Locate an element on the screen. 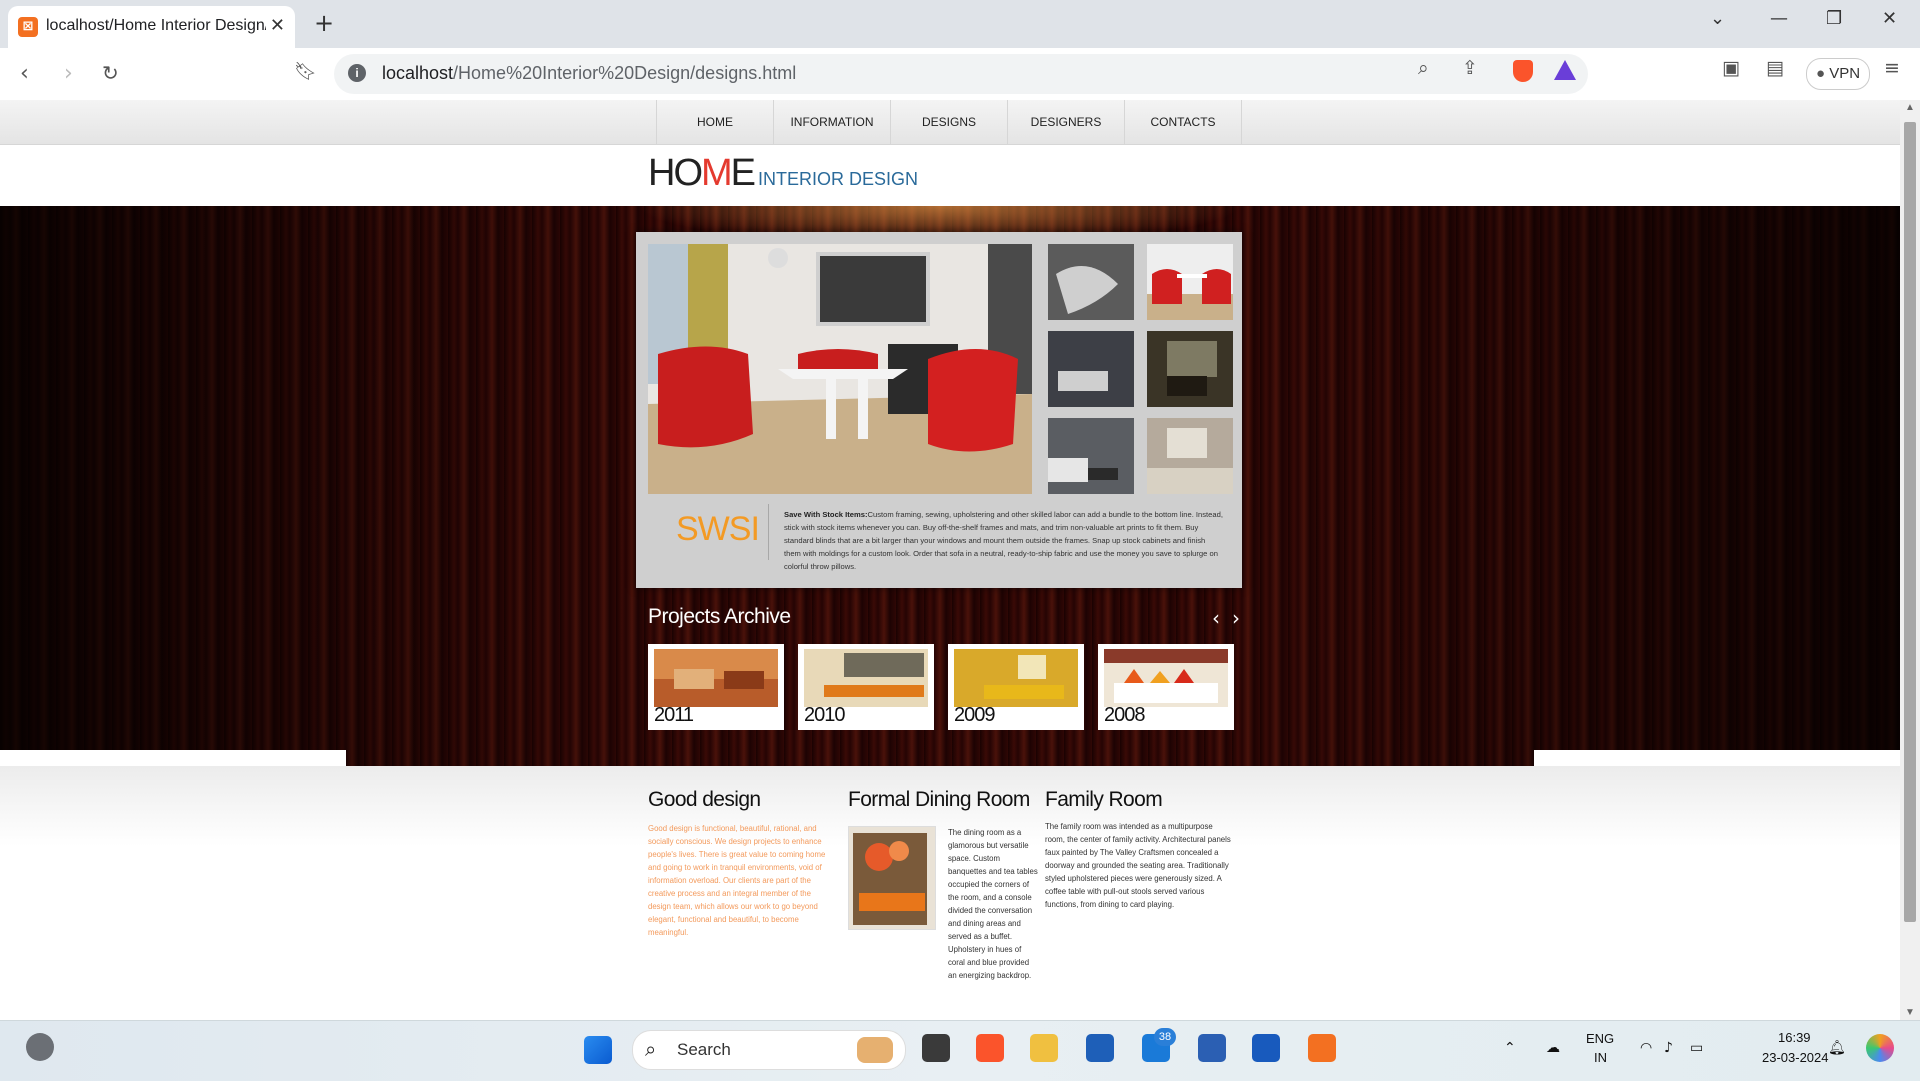 The height and width of the screenshot is (1081, 1920). scroll-up-icon: ▲ is located at coordinates (1910, 107).